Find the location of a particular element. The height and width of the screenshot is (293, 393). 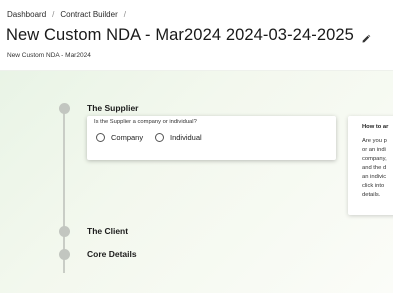

step-dot-core-details is located at coordinates (64, 254).